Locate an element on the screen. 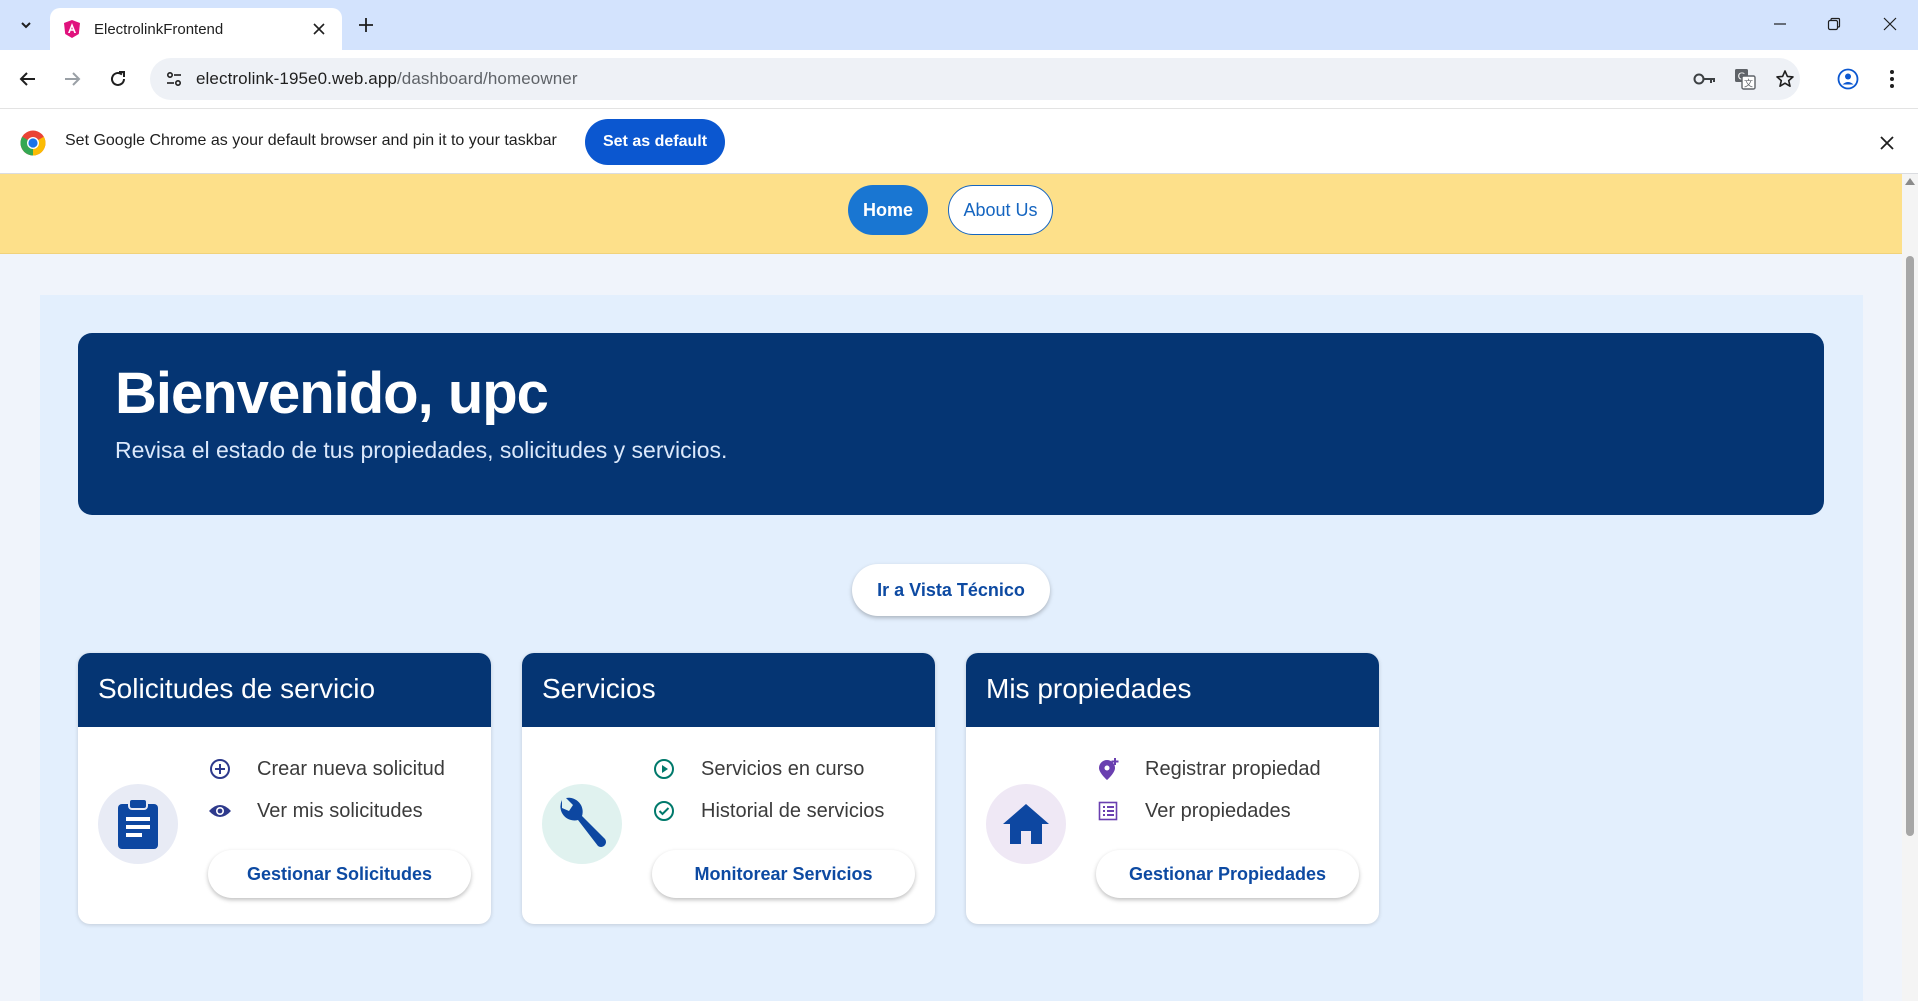  register-property-item: Registrar propiedad is located at coordinates (1208, 769).